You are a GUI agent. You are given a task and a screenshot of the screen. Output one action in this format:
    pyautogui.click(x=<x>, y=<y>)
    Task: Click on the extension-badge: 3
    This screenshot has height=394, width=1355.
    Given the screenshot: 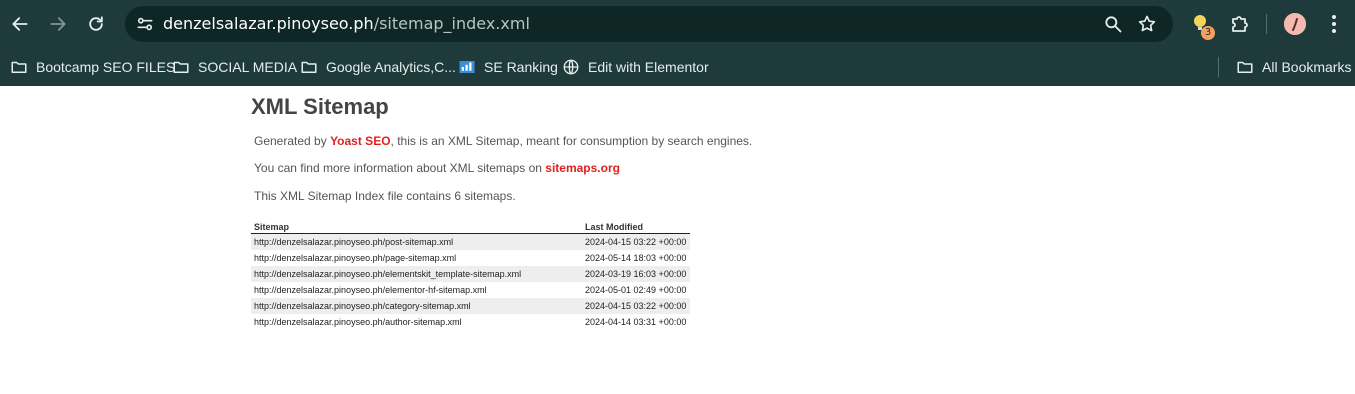 What is the action you would take?
    pyautogui.click(x=1208, y=33)
    